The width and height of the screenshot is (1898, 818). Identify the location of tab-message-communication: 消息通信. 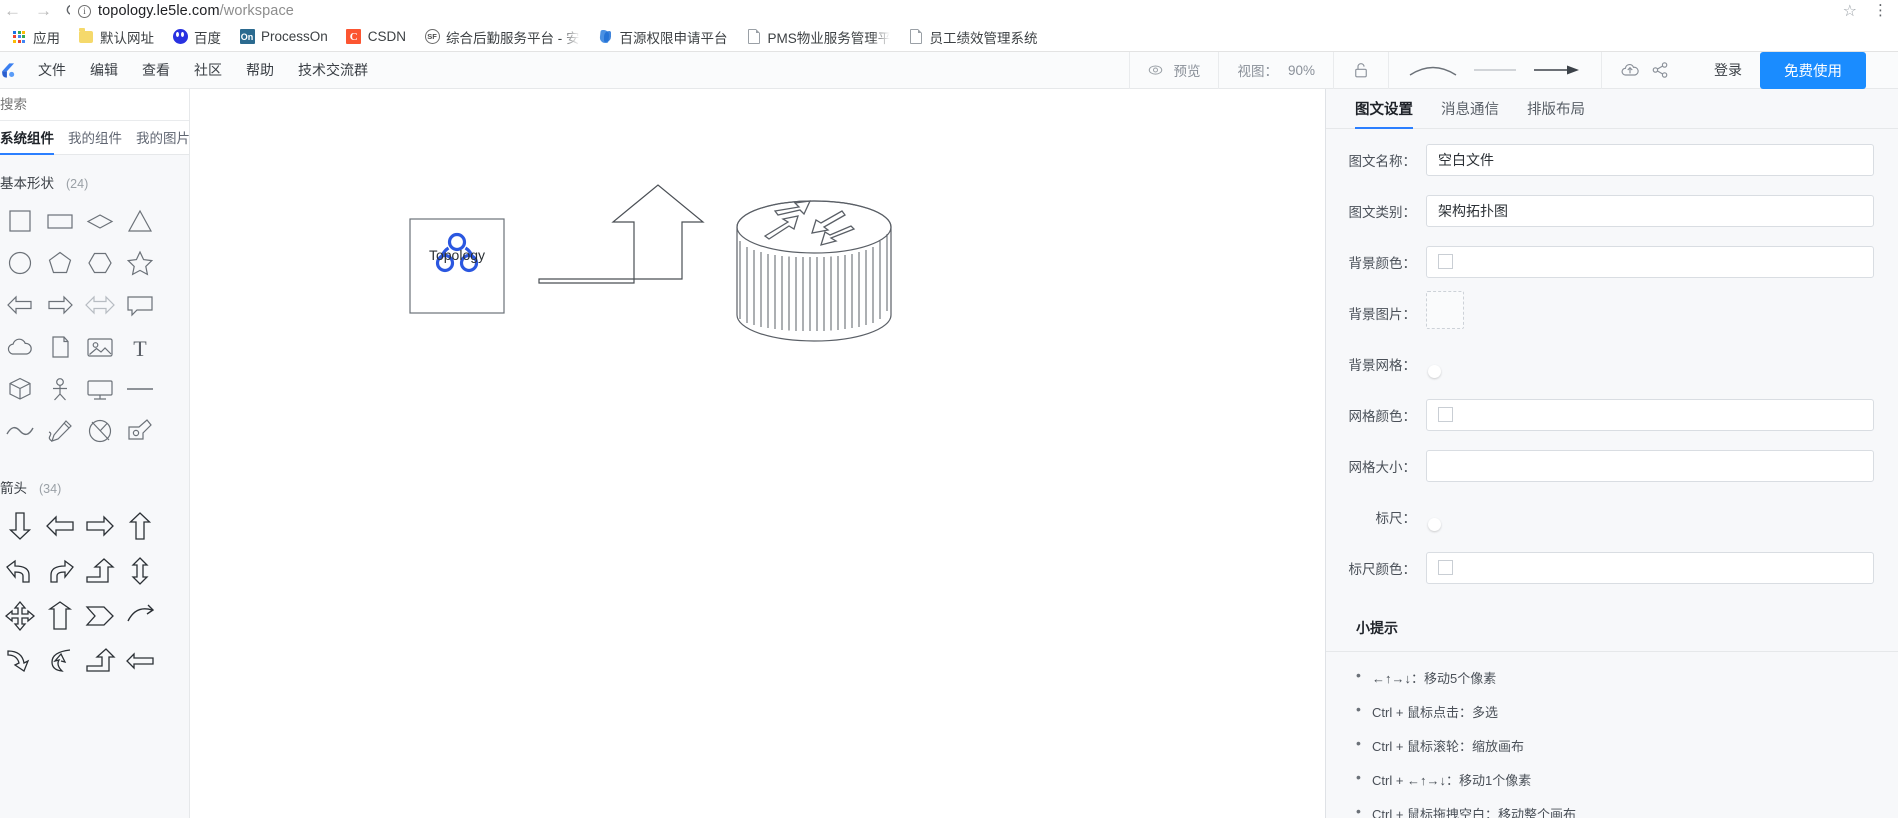
(1470, 113).